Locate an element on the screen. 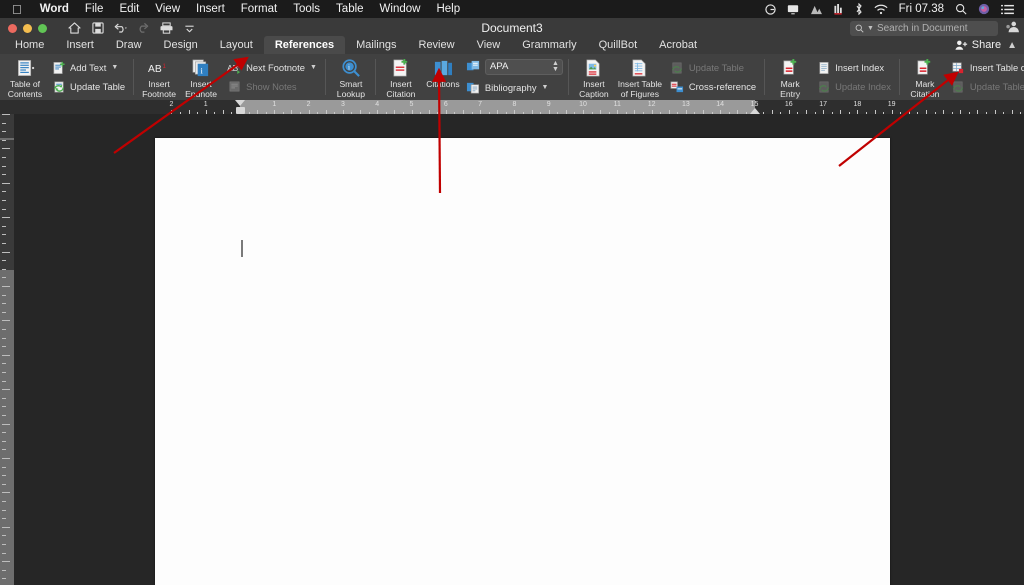 The width and height of the screenshot is (1024, 585). insert-footnote-button: AB 1 Insert Footnote is located at coordinates (159, 77).